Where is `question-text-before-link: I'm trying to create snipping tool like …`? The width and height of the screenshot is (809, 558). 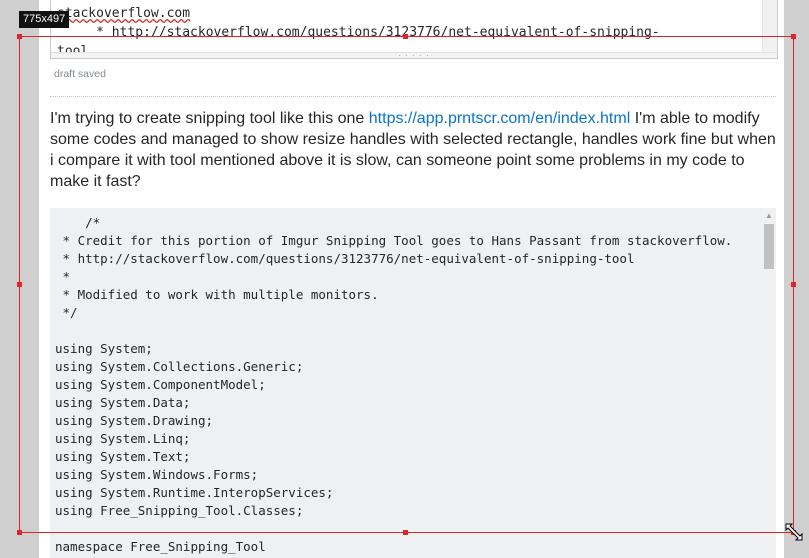
question-text-before-link: I'm trying to create snipping tool like … is located at coordinates (209, 118).